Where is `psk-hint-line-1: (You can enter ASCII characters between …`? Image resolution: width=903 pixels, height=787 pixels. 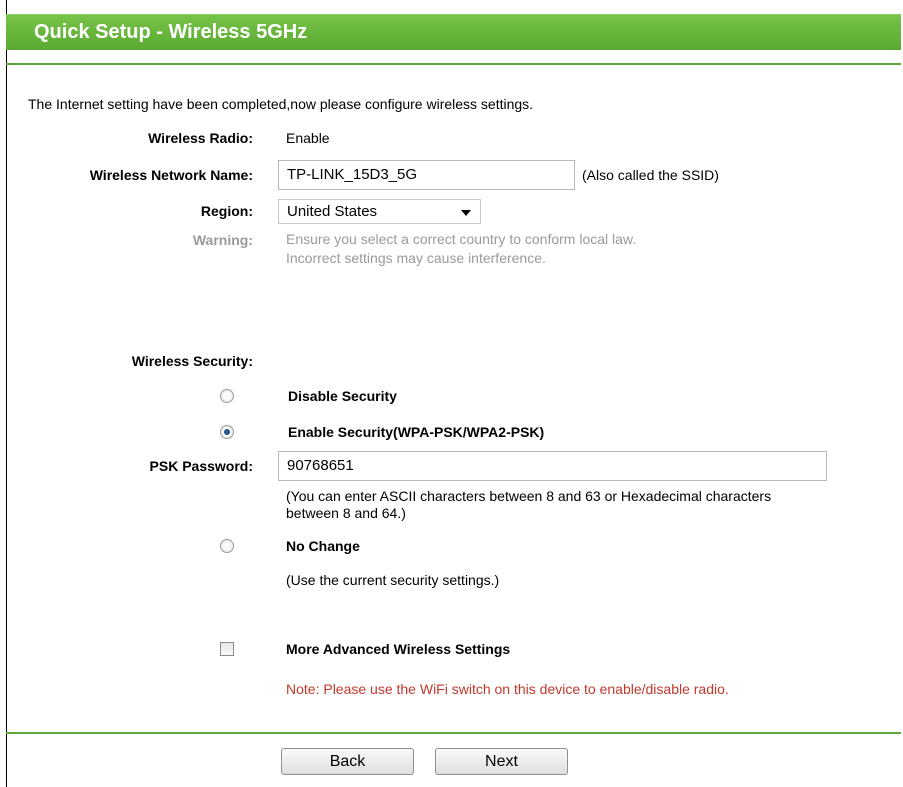
psk-hint-line-1: (You can enter ASCII characters between … is located at coordinates (529, 496).